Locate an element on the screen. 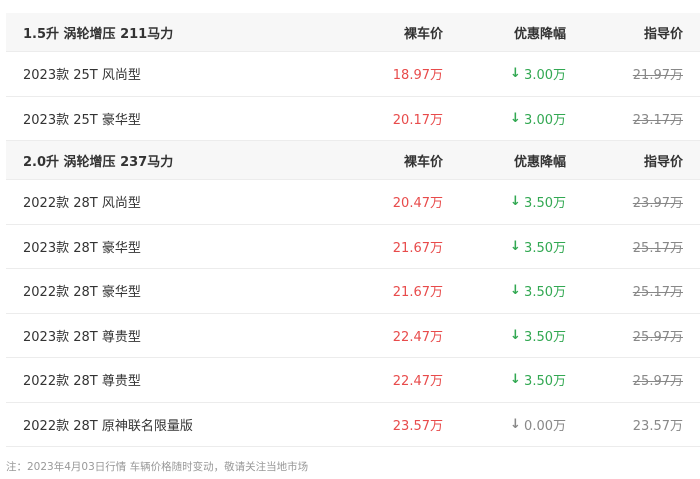 The height and width of the screenshot is (479, 700). model-name: 2022款 28T 原神联名限量版 is located at coordinates (108, 425).